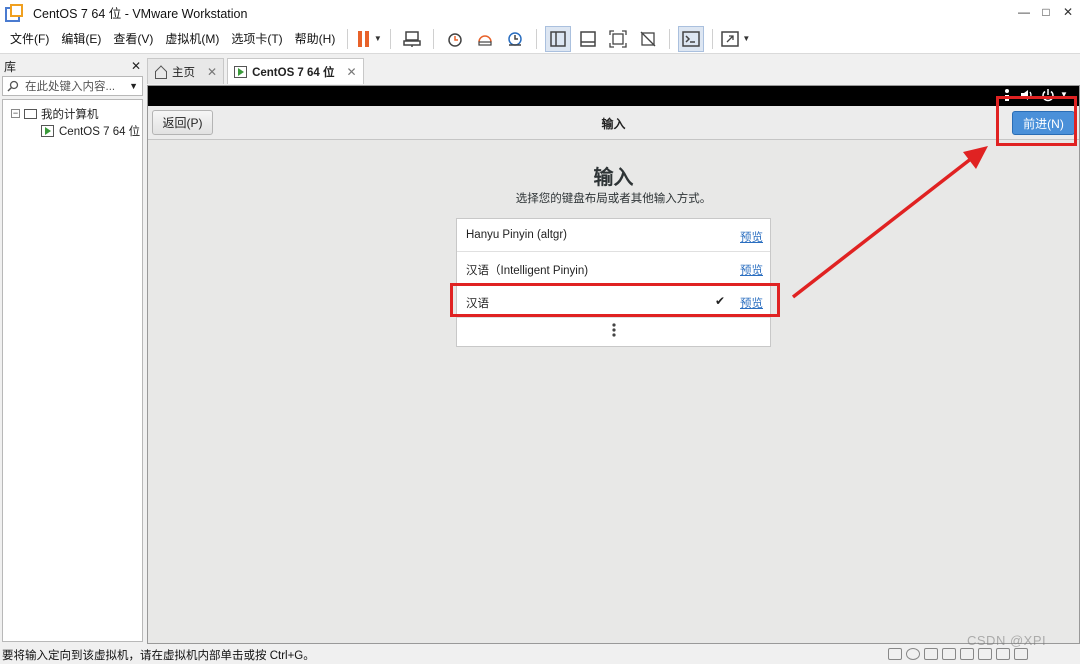 Image resolution: width=1080 pixels, height=664 pixels. Describe the element at coordinates (1036, 121) in the screenshot. I see `annotation-box-next-button` at that location.